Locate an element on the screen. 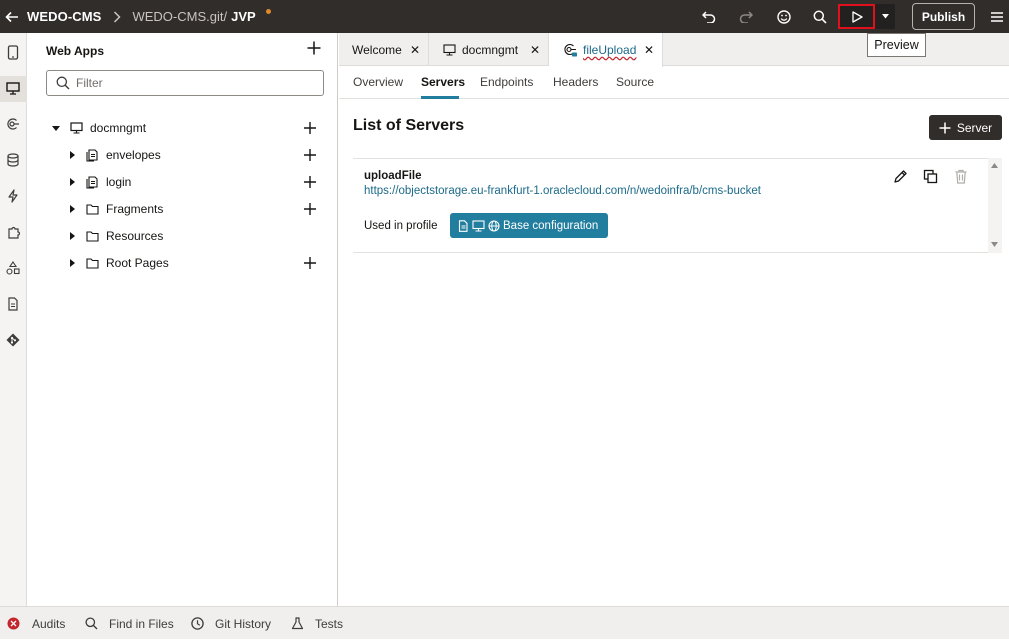  tree-item-label: login is located at coordinates (119, 182).